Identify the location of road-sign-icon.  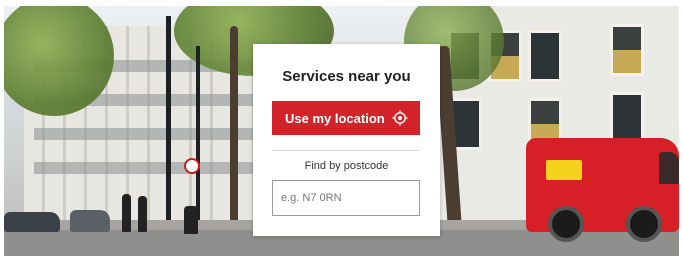
(192, 166).